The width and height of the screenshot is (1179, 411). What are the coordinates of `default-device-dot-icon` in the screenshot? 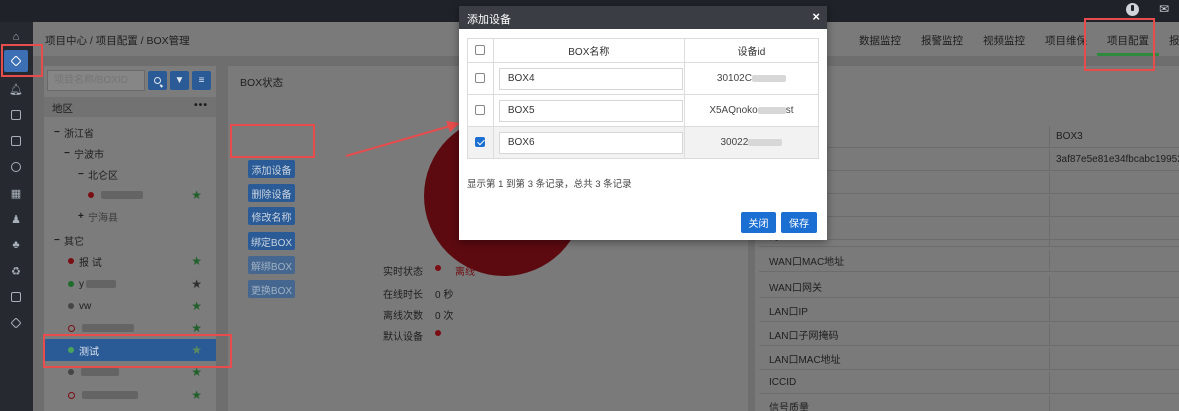 It's located at (438, 333).